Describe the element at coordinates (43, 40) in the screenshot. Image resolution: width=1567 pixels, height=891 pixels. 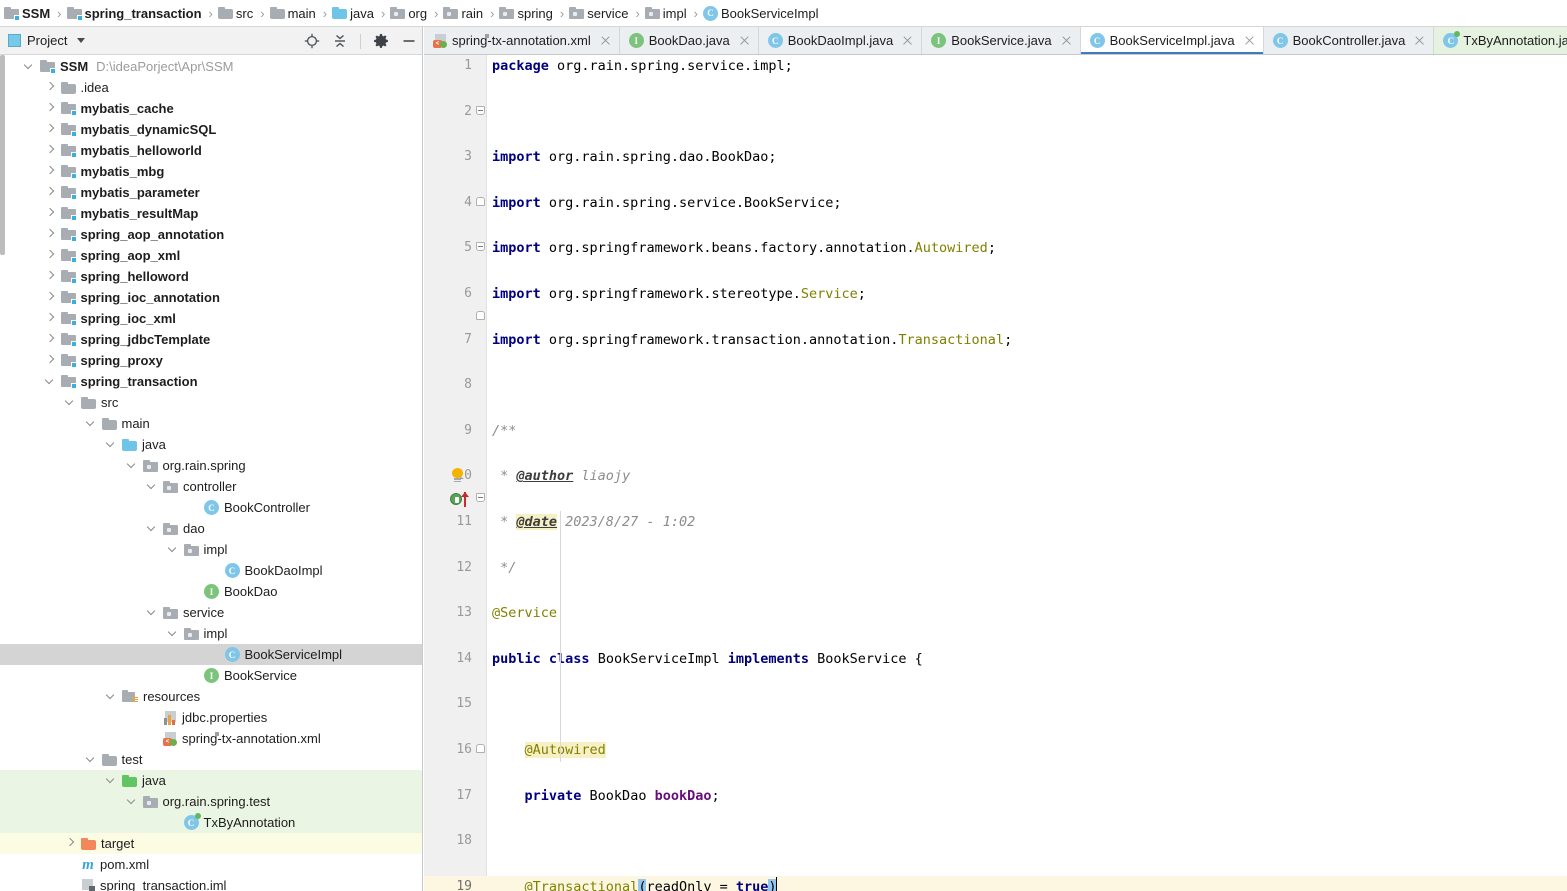
I see `project-view-selector: Project` at that location.